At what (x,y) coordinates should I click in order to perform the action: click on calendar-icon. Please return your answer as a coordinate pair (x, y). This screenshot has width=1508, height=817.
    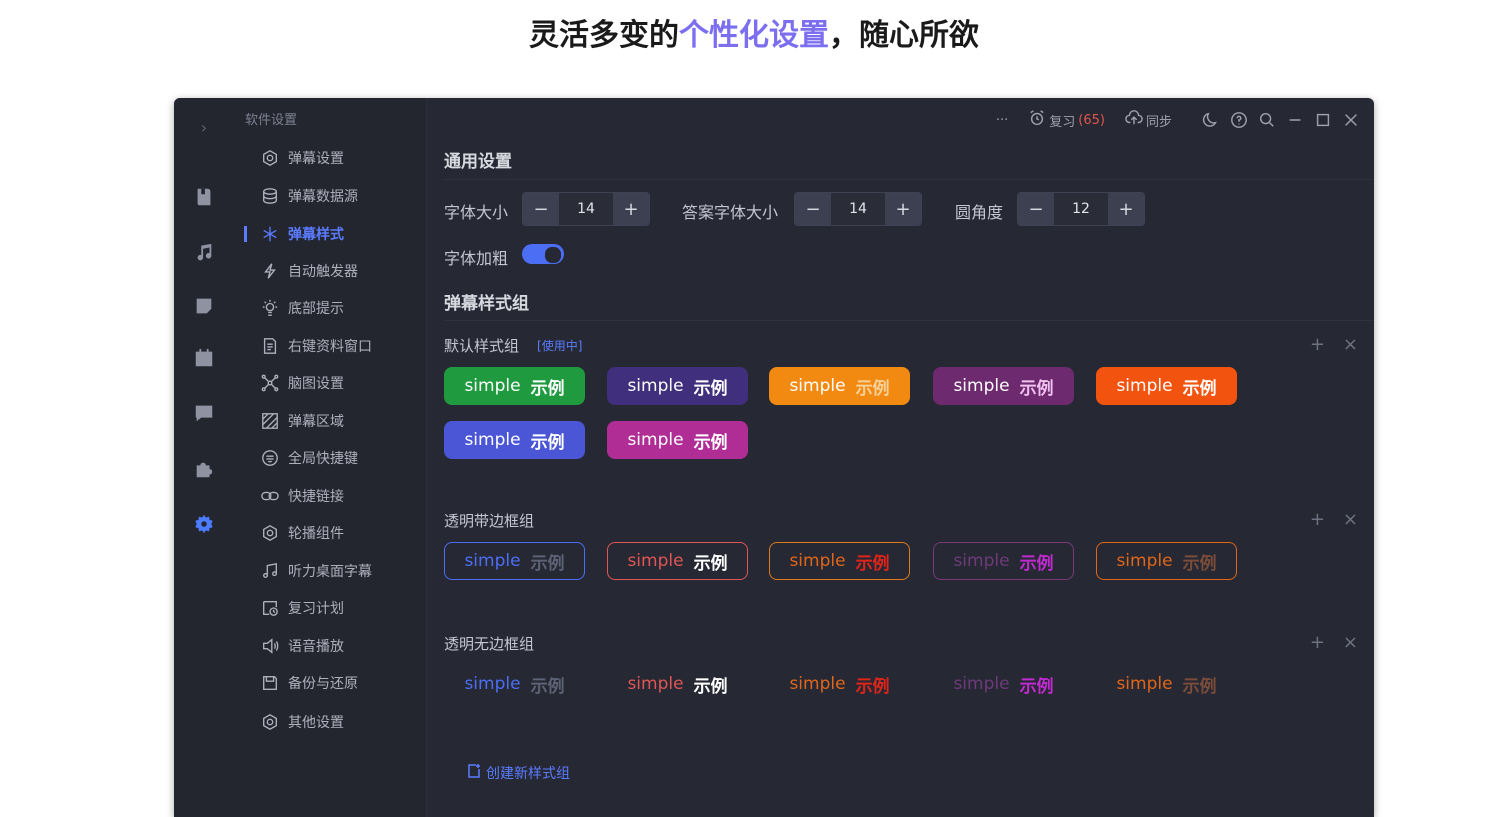
    Looking at the image, I should click on (204, 358).